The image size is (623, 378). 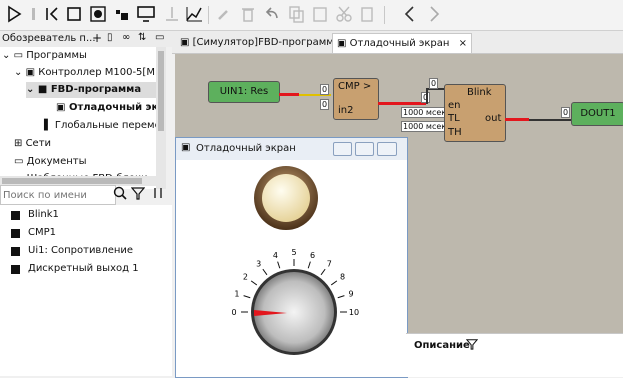 What do you see at coordinates (35, 215) in the screenshot?
I see `list-item: Blink1` at bounding box center [35, 215].